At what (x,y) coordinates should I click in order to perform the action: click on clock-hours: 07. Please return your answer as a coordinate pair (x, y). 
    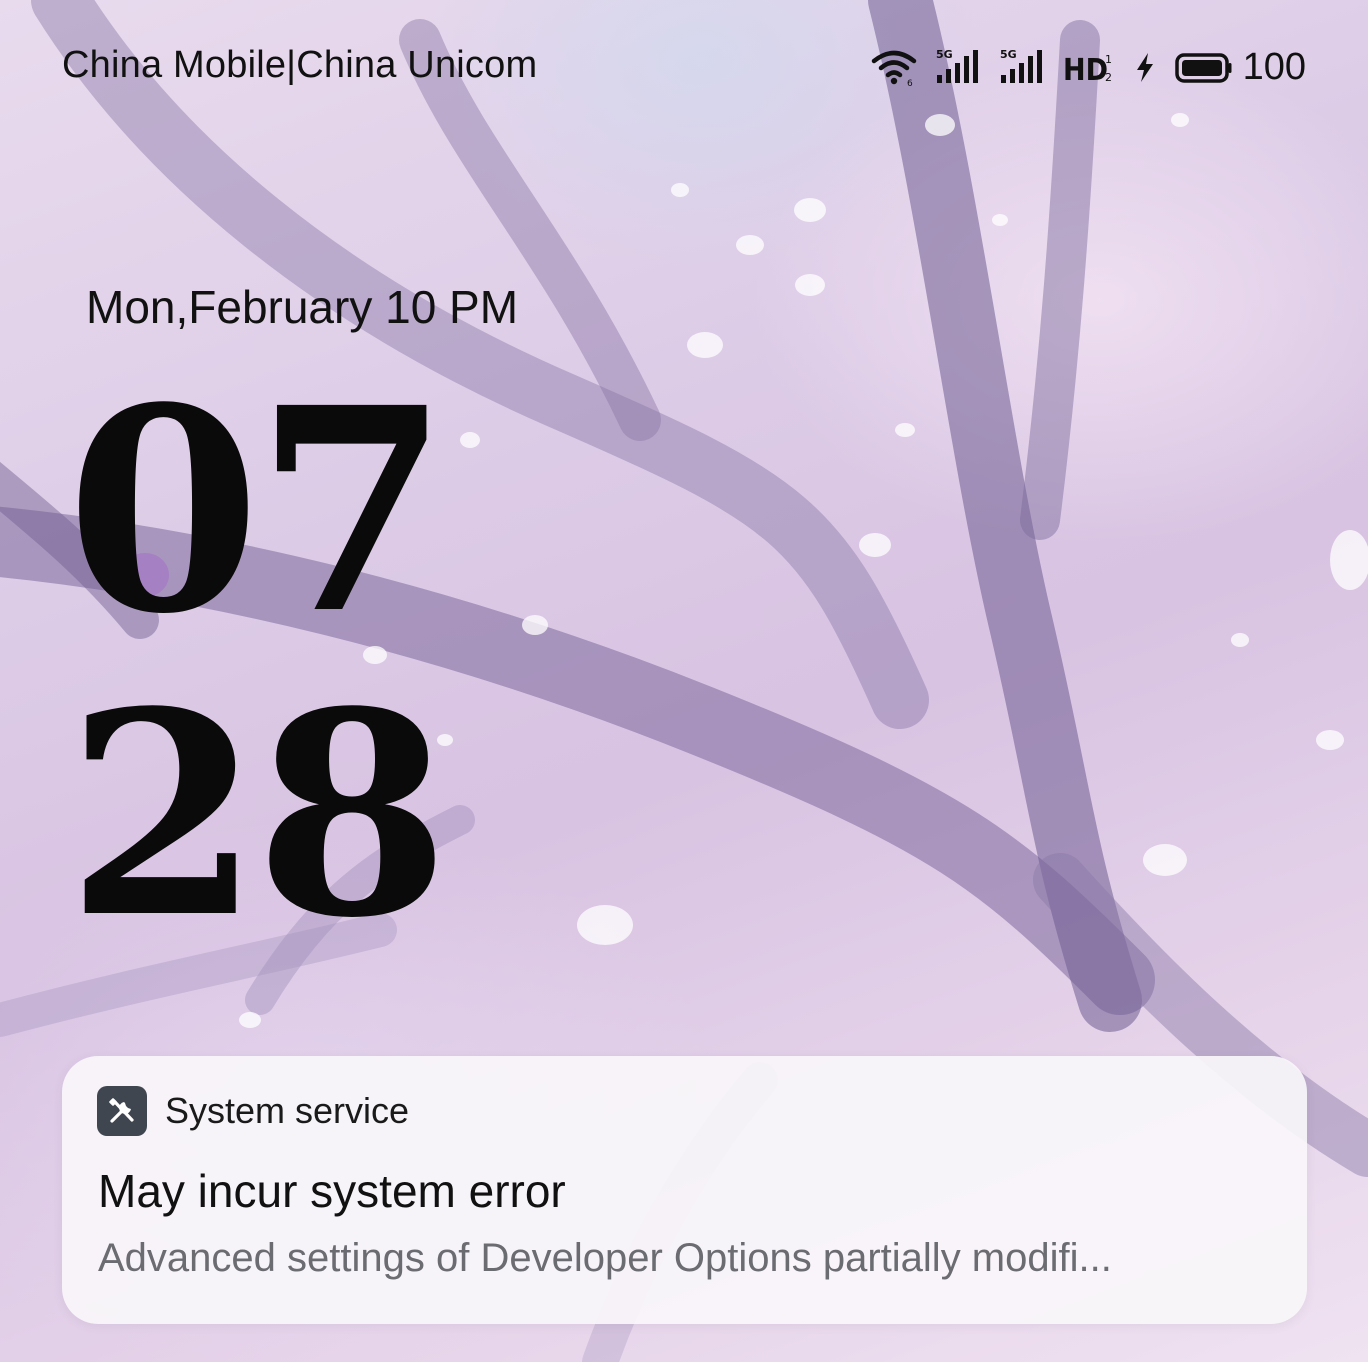
    Looking at the image, I should click on (258, 511).